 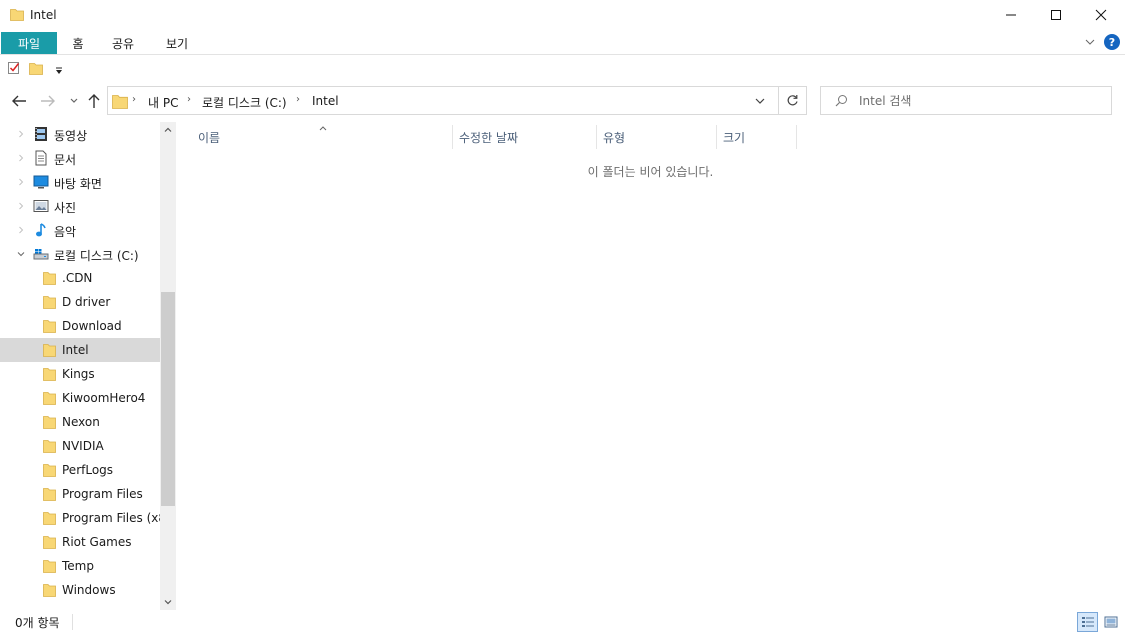 I want to click on help-button: ?, so click(x=1112, y=42).